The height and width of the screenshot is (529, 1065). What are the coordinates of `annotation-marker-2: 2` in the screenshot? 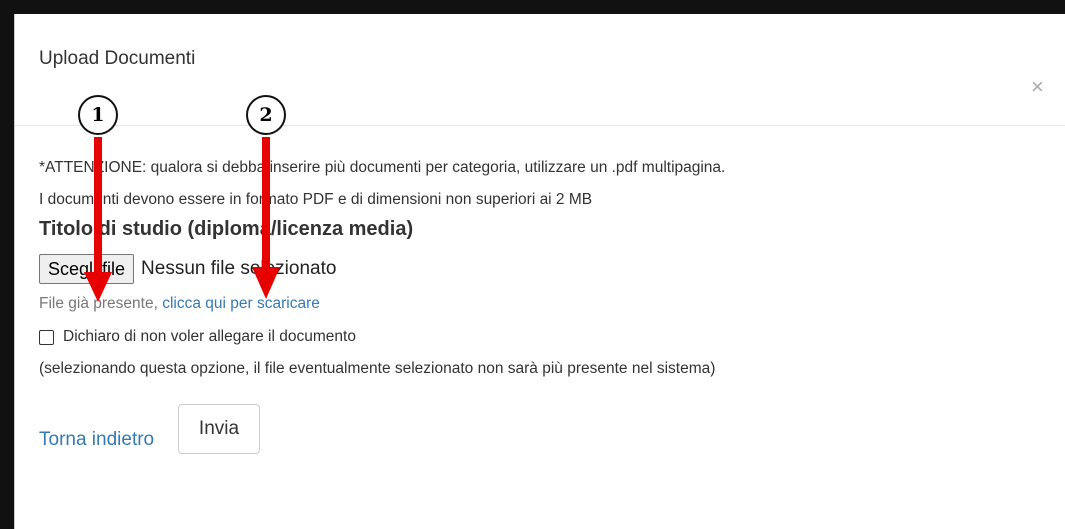 It's located at (266, 115).